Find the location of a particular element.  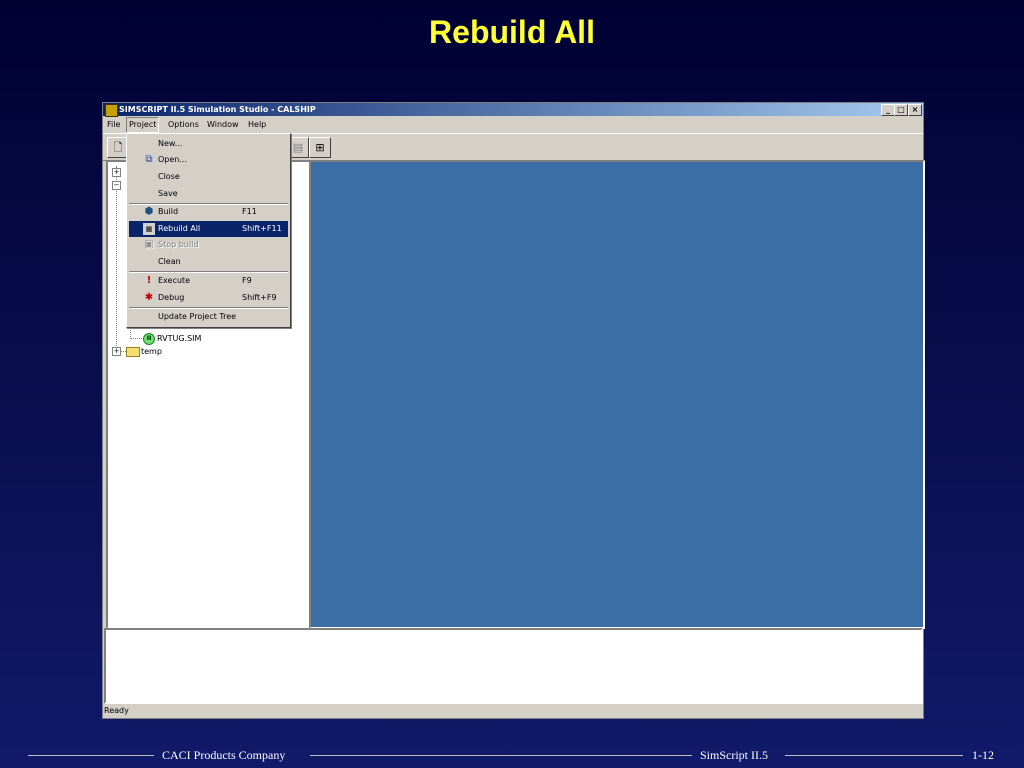

rebuild-icon: ▦ is located at coordinates (149, 229).